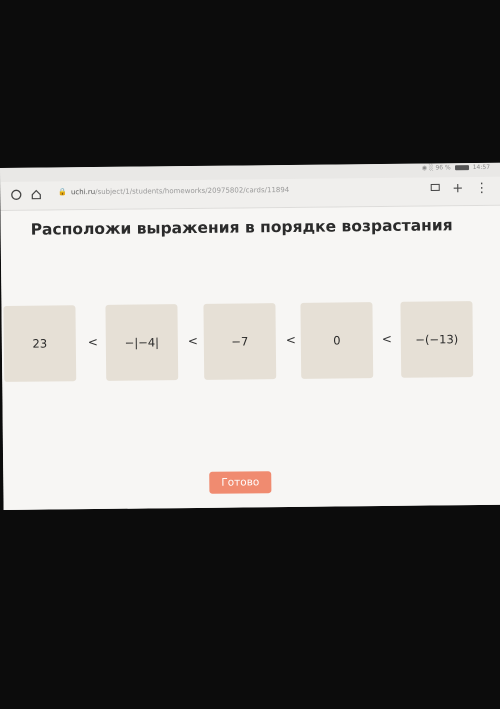 This screenshot has height=709, width=500. What do you see at coordinates (92, 342) in the screenshot?
I see `less-than-sign-1: <` at bounding box center [92, 342].